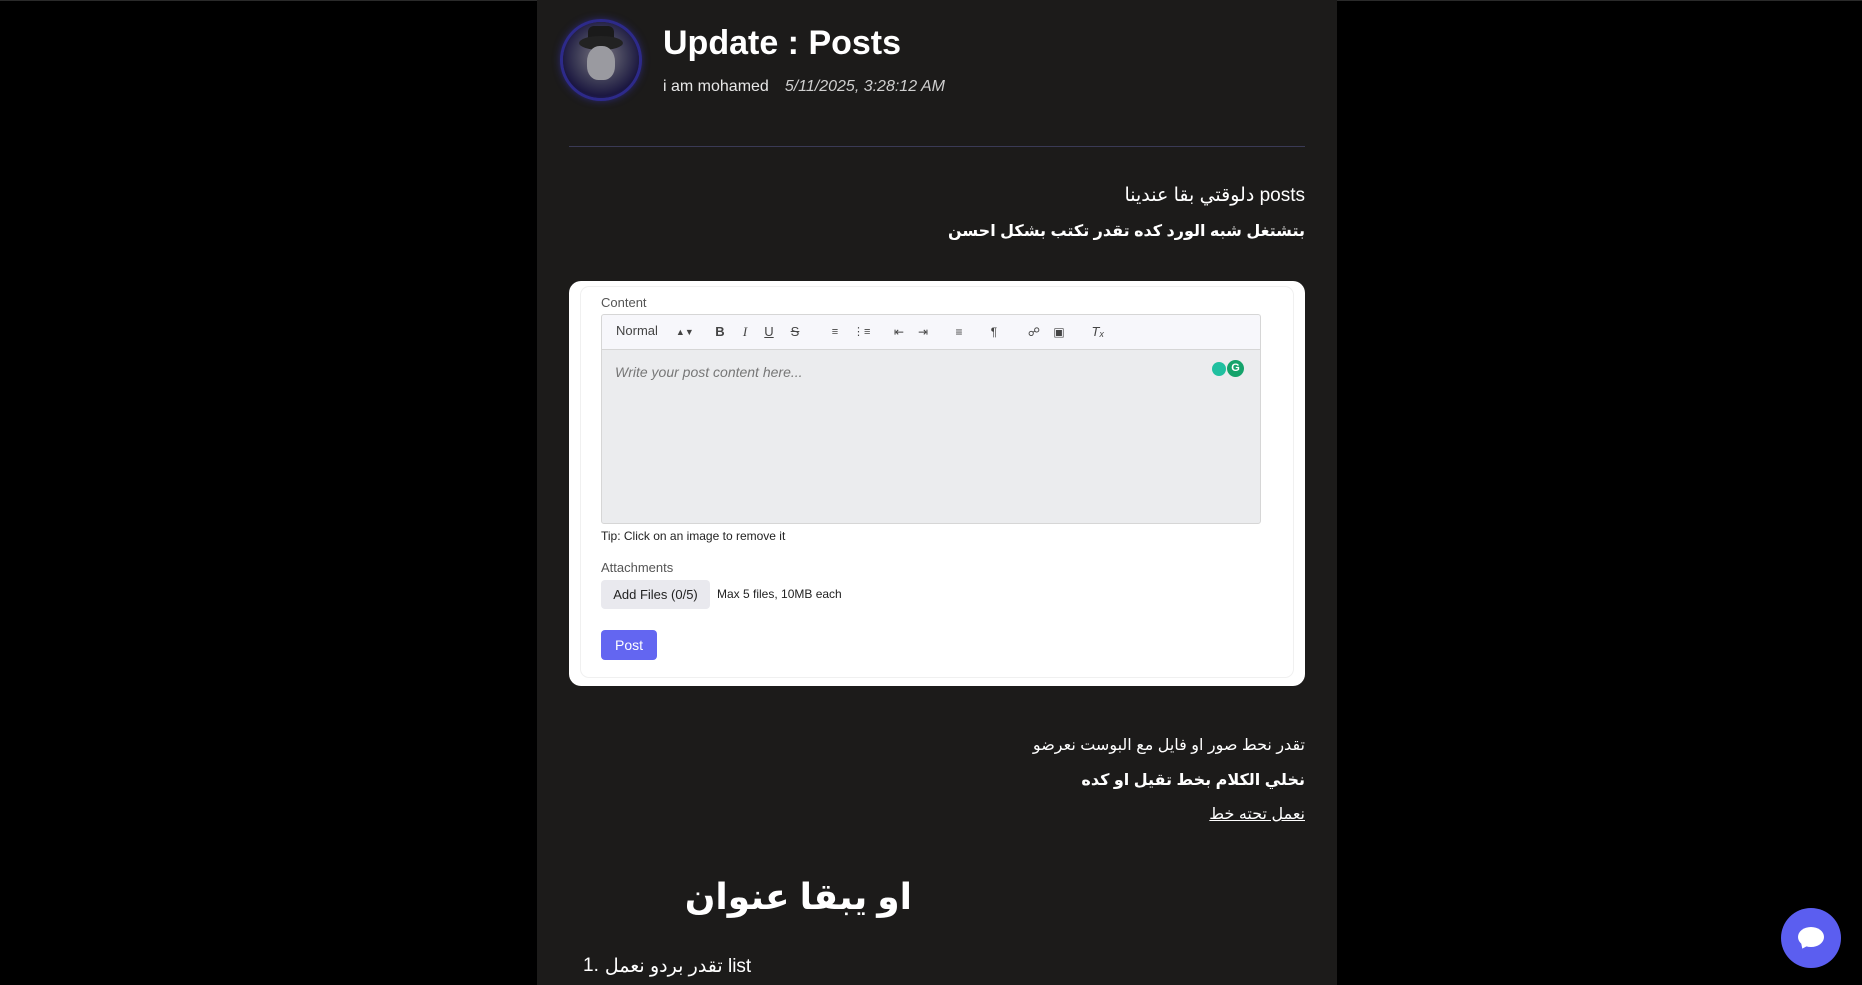  I want to click on list-item-number: 1., so click(591, 965).